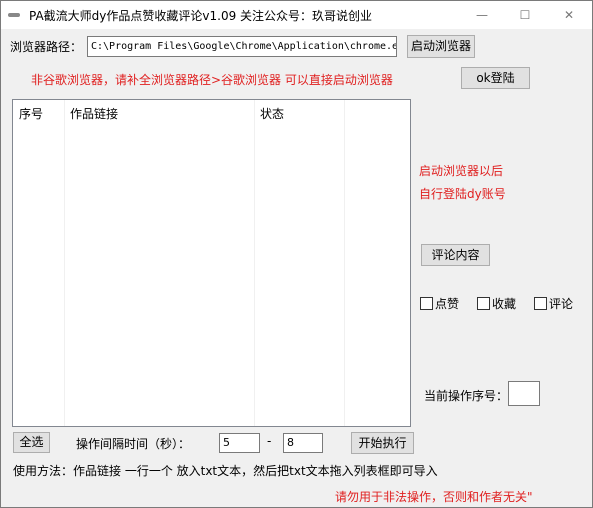  Describe the element at coordinates (38, 114) in the screenshot. I see `column-header-index: 序号` at that location.